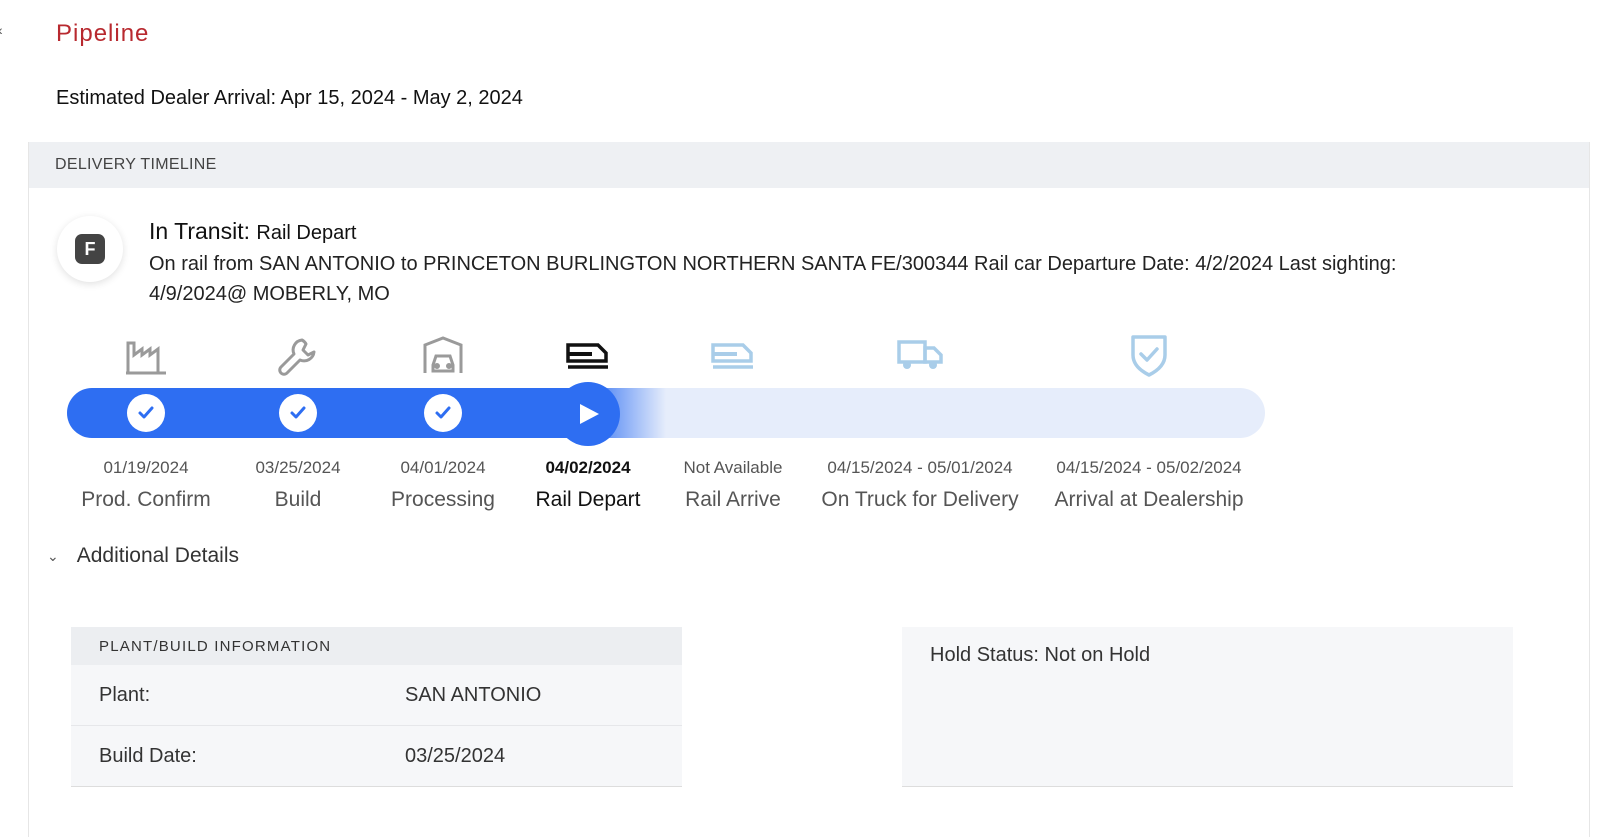  What do you see at coordinates (1149, 467) in the screenshot?
I see `stage-date: 04/15/2024 - 05/02/2024` at bounding box center [1149, 467].